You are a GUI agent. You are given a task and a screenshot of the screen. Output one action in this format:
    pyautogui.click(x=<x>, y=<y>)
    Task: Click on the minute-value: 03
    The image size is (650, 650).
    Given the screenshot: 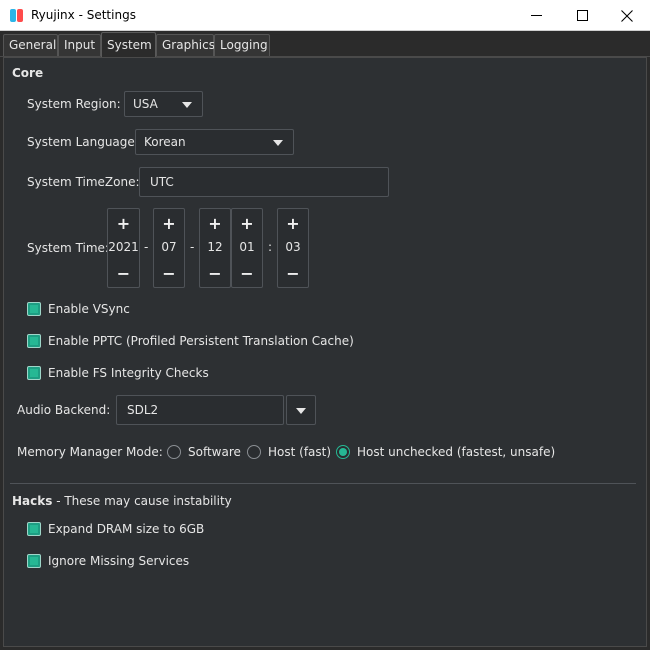 What is the action you would take?
    pyautogui.click(x=293, y=247)
    